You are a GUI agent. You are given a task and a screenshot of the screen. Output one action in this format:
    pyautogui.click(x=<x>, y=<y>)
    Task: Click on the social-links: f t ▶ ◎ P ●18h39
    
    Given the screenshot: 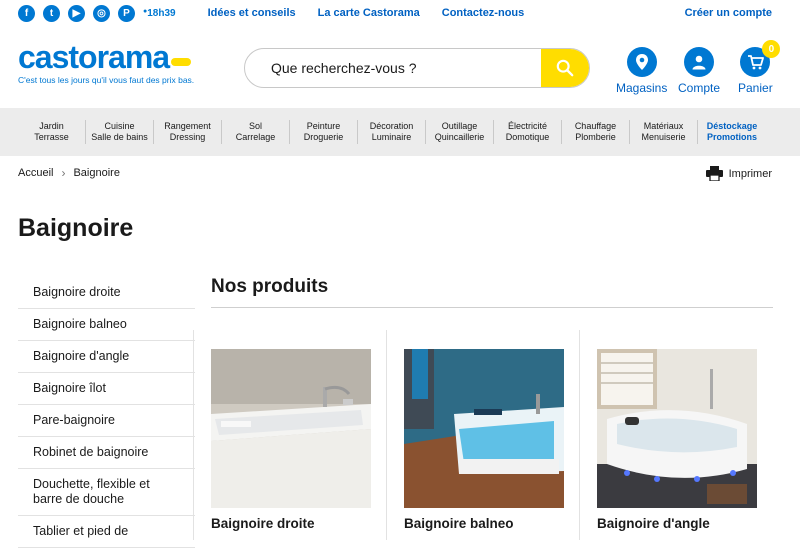 What is the action you would take?
    pyautogui.click(x=97, y=13)
    